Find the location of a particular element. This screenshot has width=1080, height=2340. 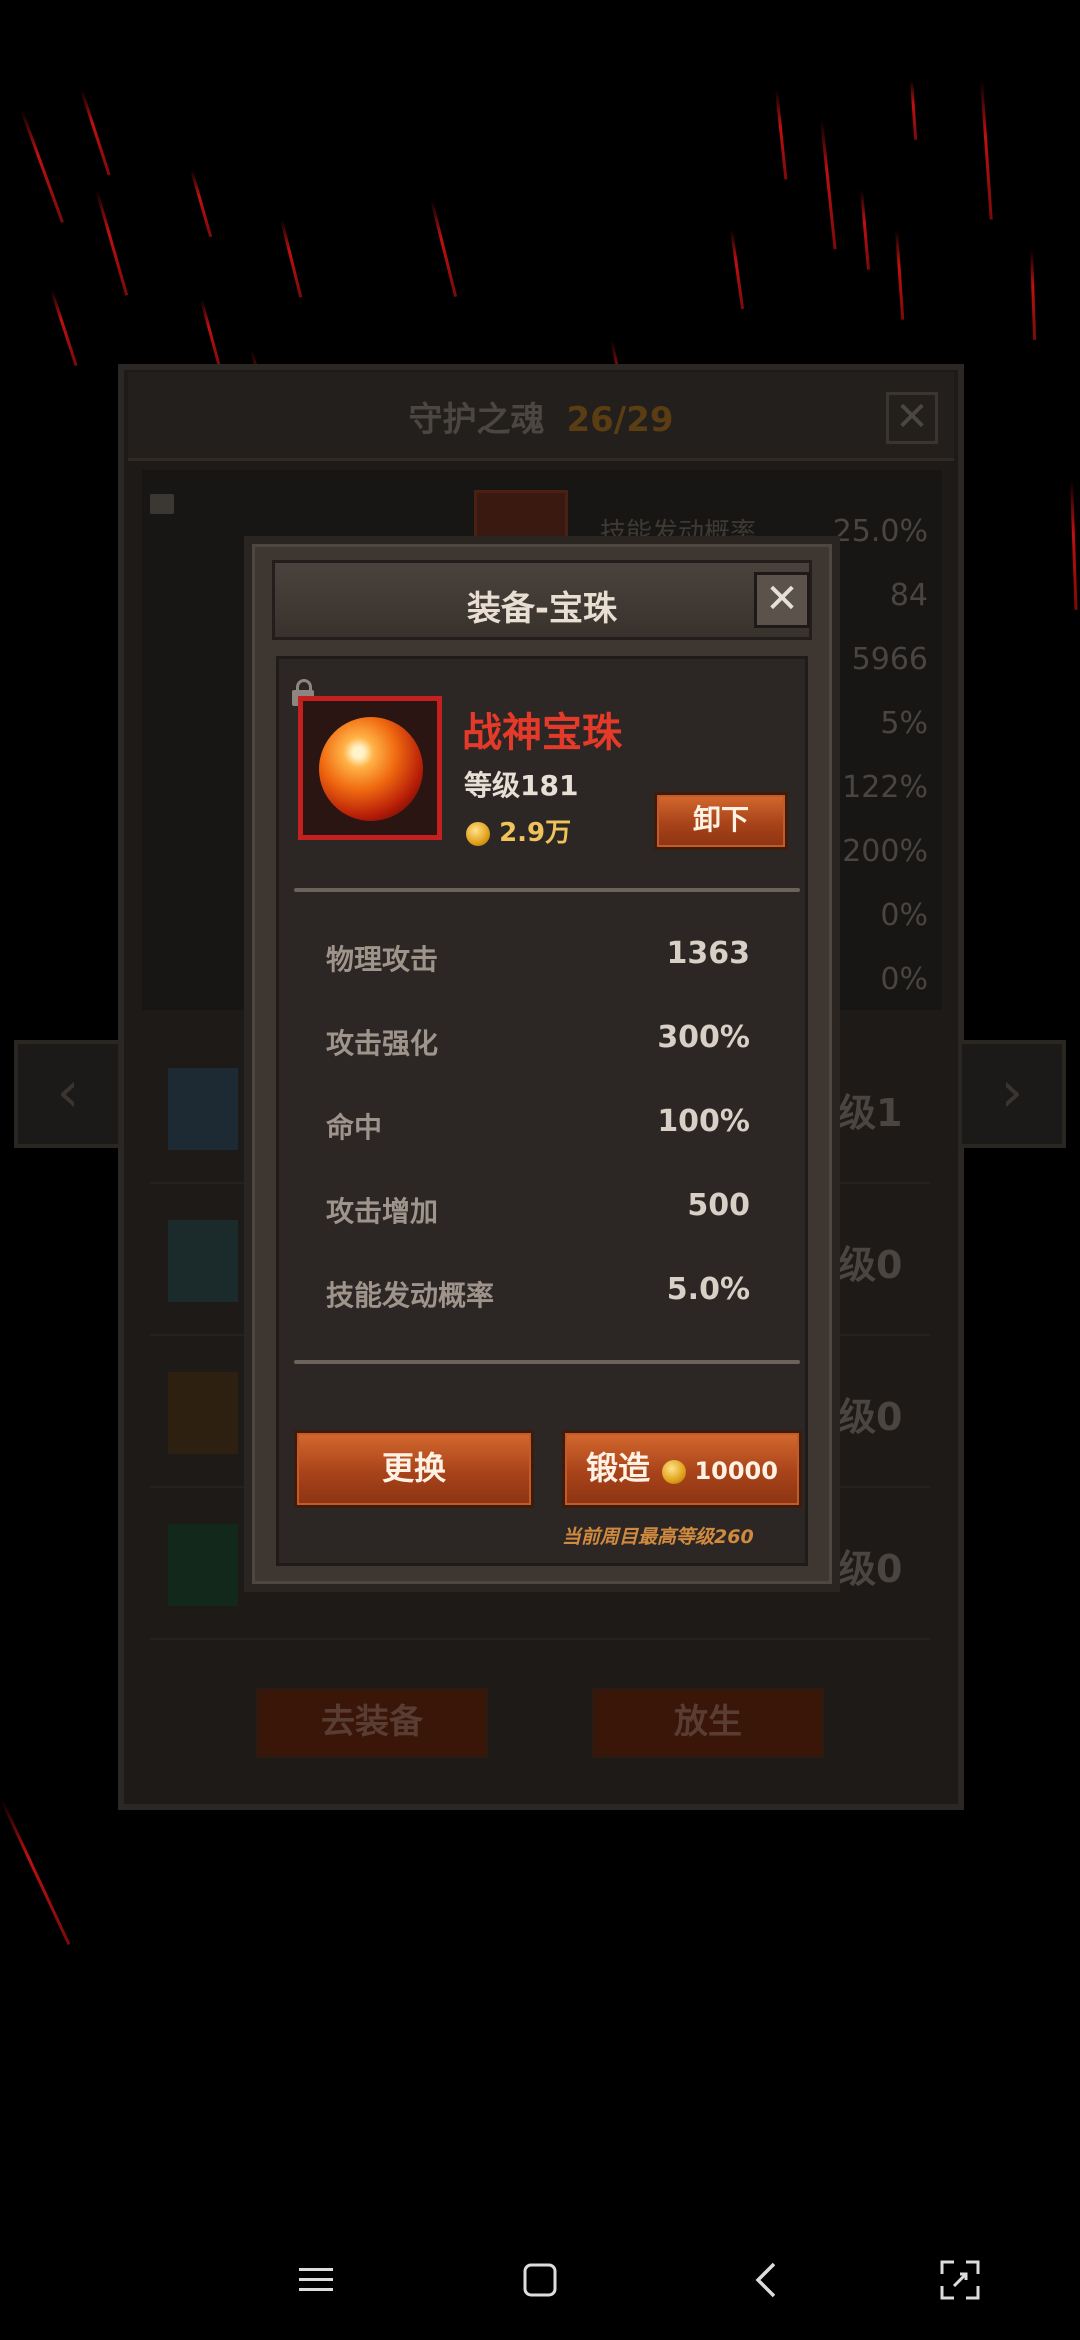

stat-label: 攻击增加 is located at coordinates (382, 1211).